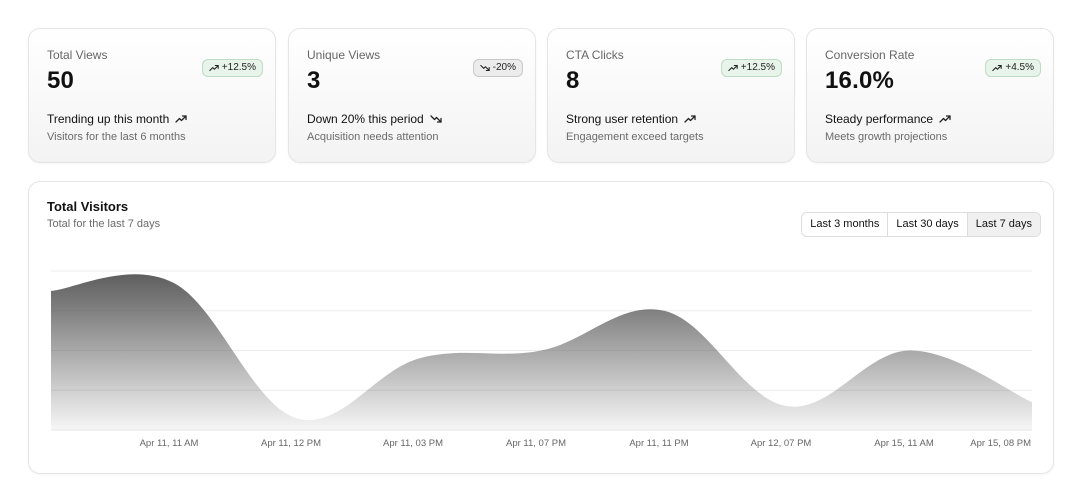  Describe the element at coordinates (860, 80) in the screenshot. I see `stat-value: 16.0%` at that location.